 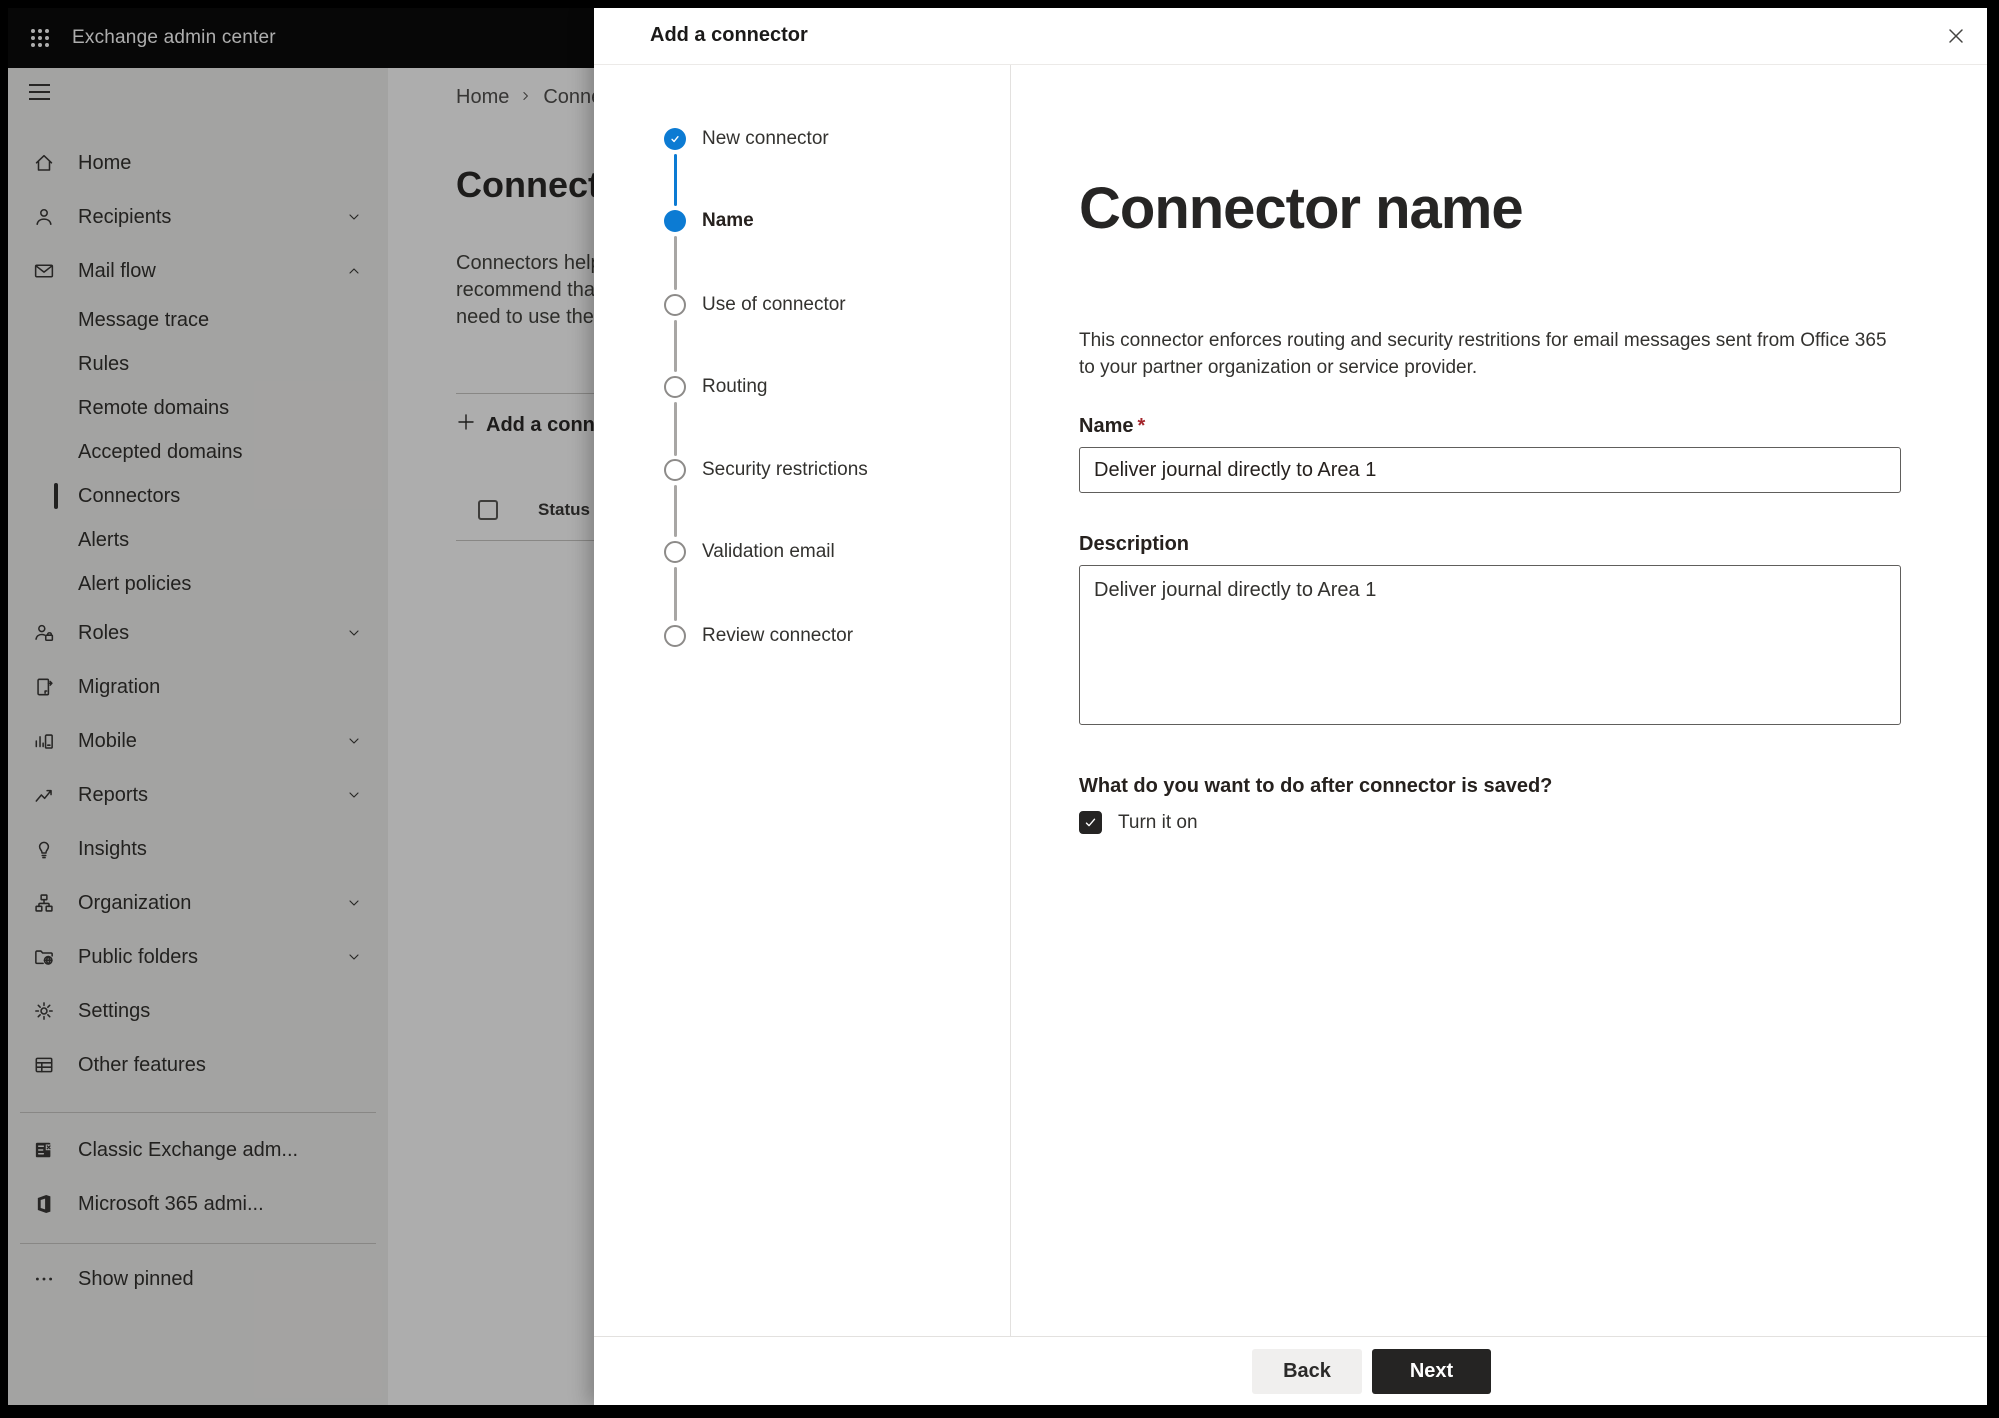 I want to click on wizard-step-use-of-connector: Use of connector, so click(x=720, y=305).